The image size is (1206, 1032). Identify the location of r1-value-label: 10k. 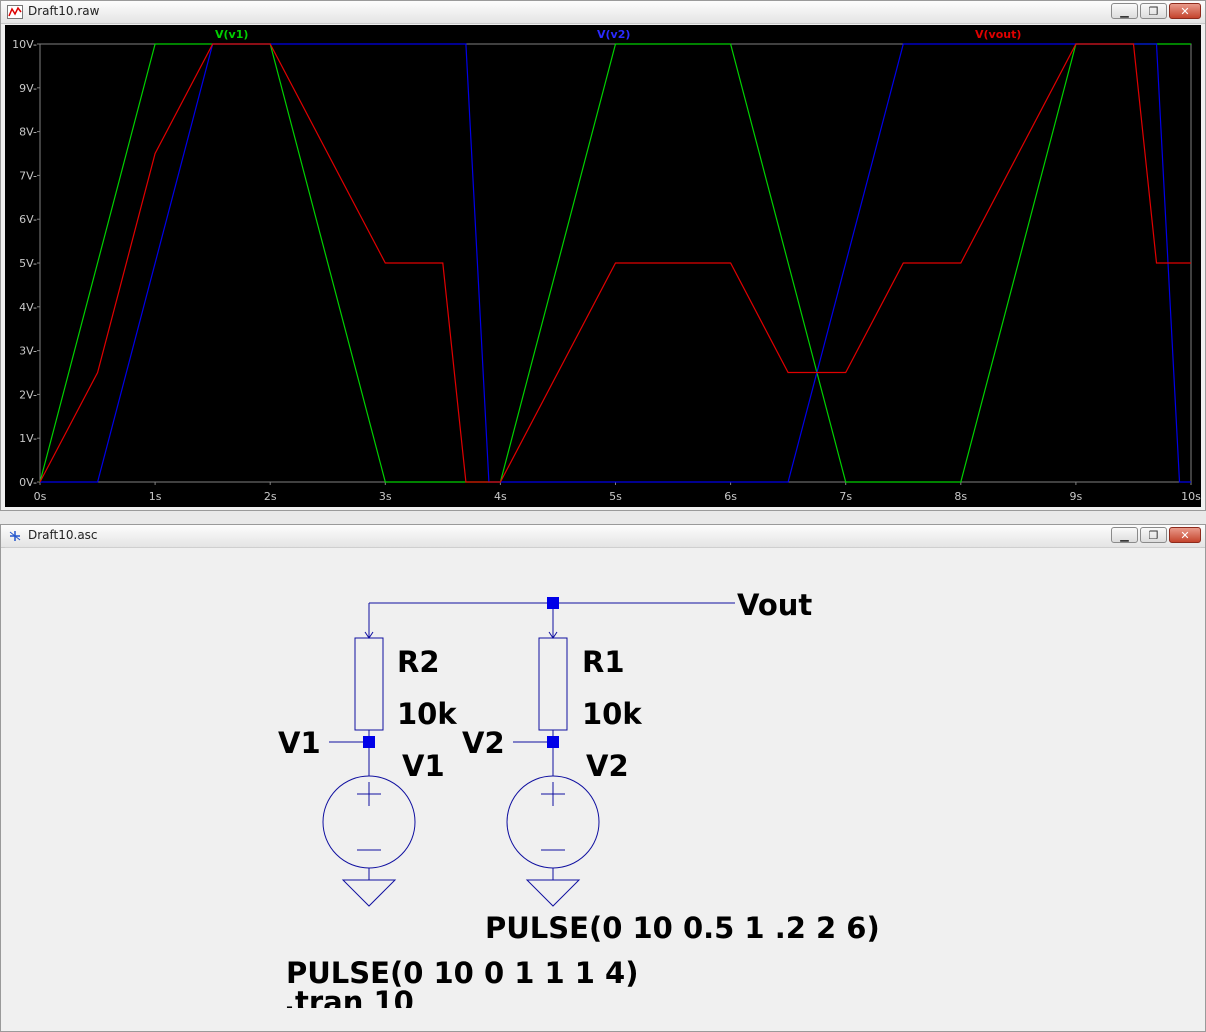
(612, 714).